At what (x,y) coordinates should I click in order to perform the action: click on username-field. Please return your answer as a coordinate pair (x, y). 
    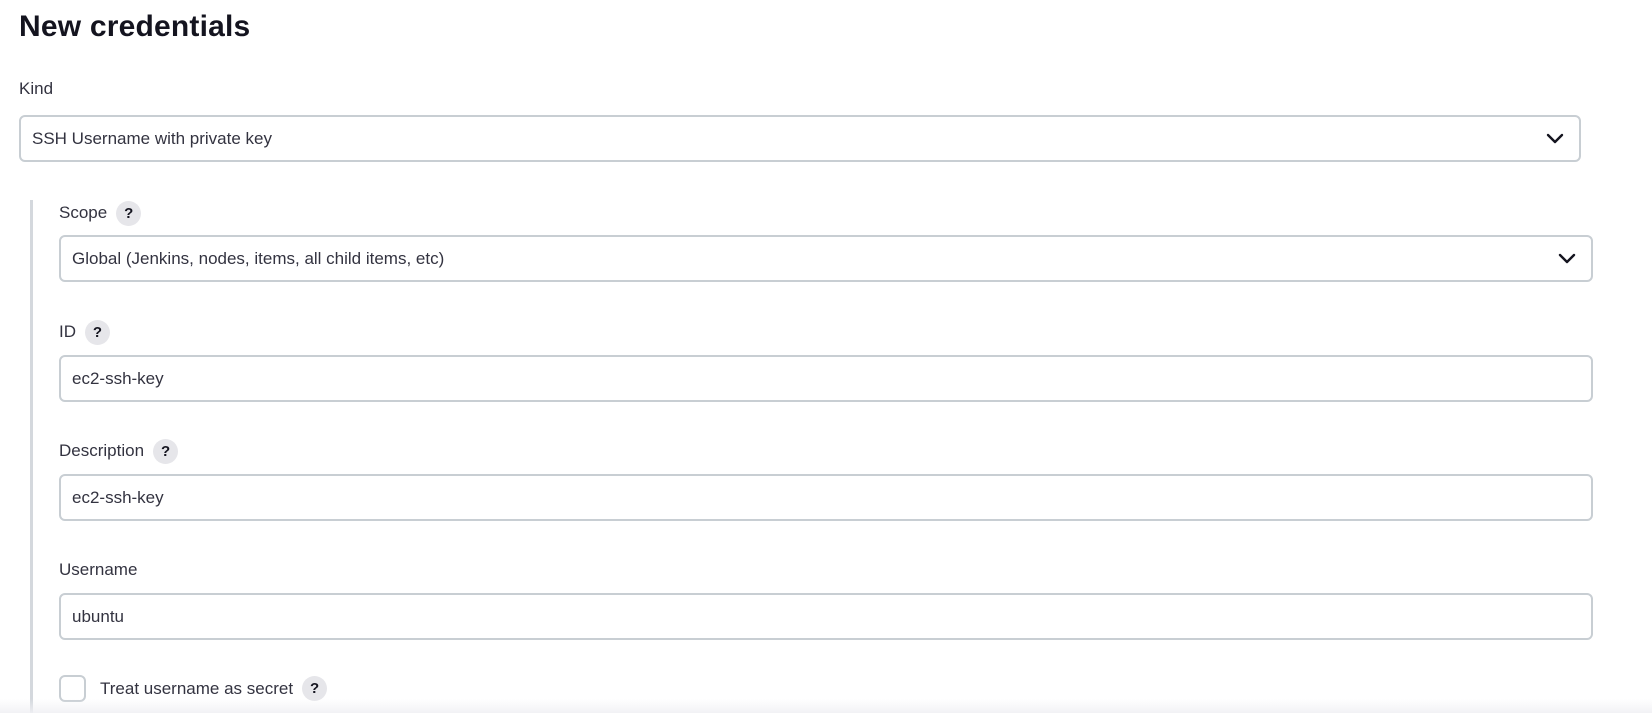
    Looking at the image, I should click on (826, 616).